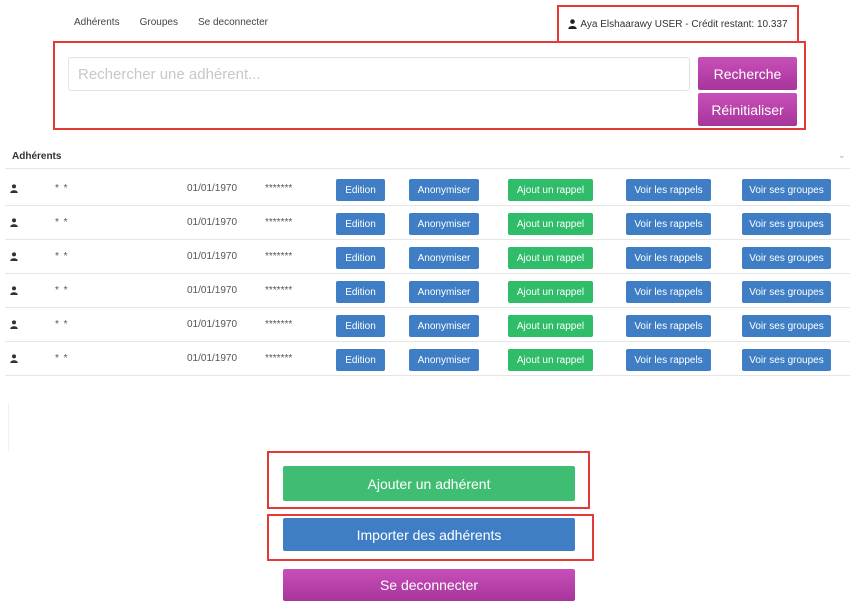 The width and height of the screenshot is (850, 601). Describe the element at coordinates (747, 73) in the screenshot. I see `search-button: Recherche` at that location.